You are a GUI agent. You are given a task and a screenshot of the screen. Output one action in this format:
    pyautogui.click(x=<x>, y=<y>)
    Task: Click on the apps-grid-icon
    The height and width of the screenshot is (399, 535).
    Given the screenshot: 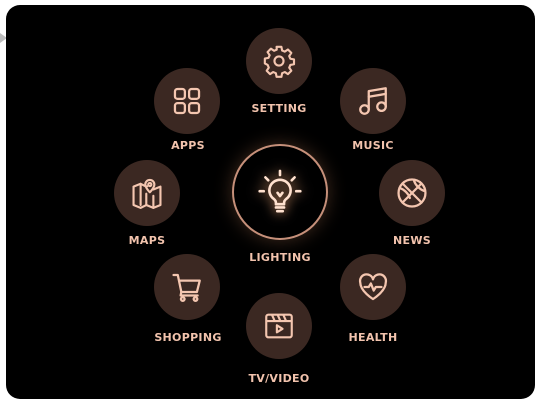 What is the action you would take?
    pyautogui.click(x=187, y=101)
    